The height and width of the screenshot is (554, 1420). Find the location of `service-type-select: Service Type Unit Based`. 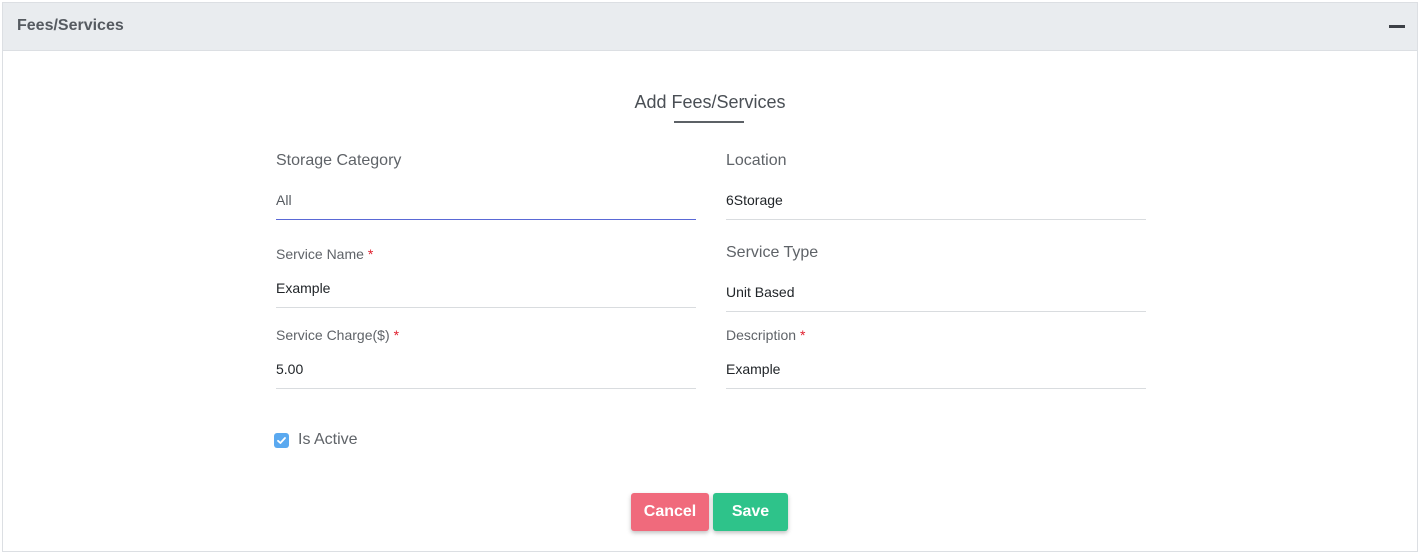

service-type-select: Service Type Unit Based is located at coordinates (936, 278).